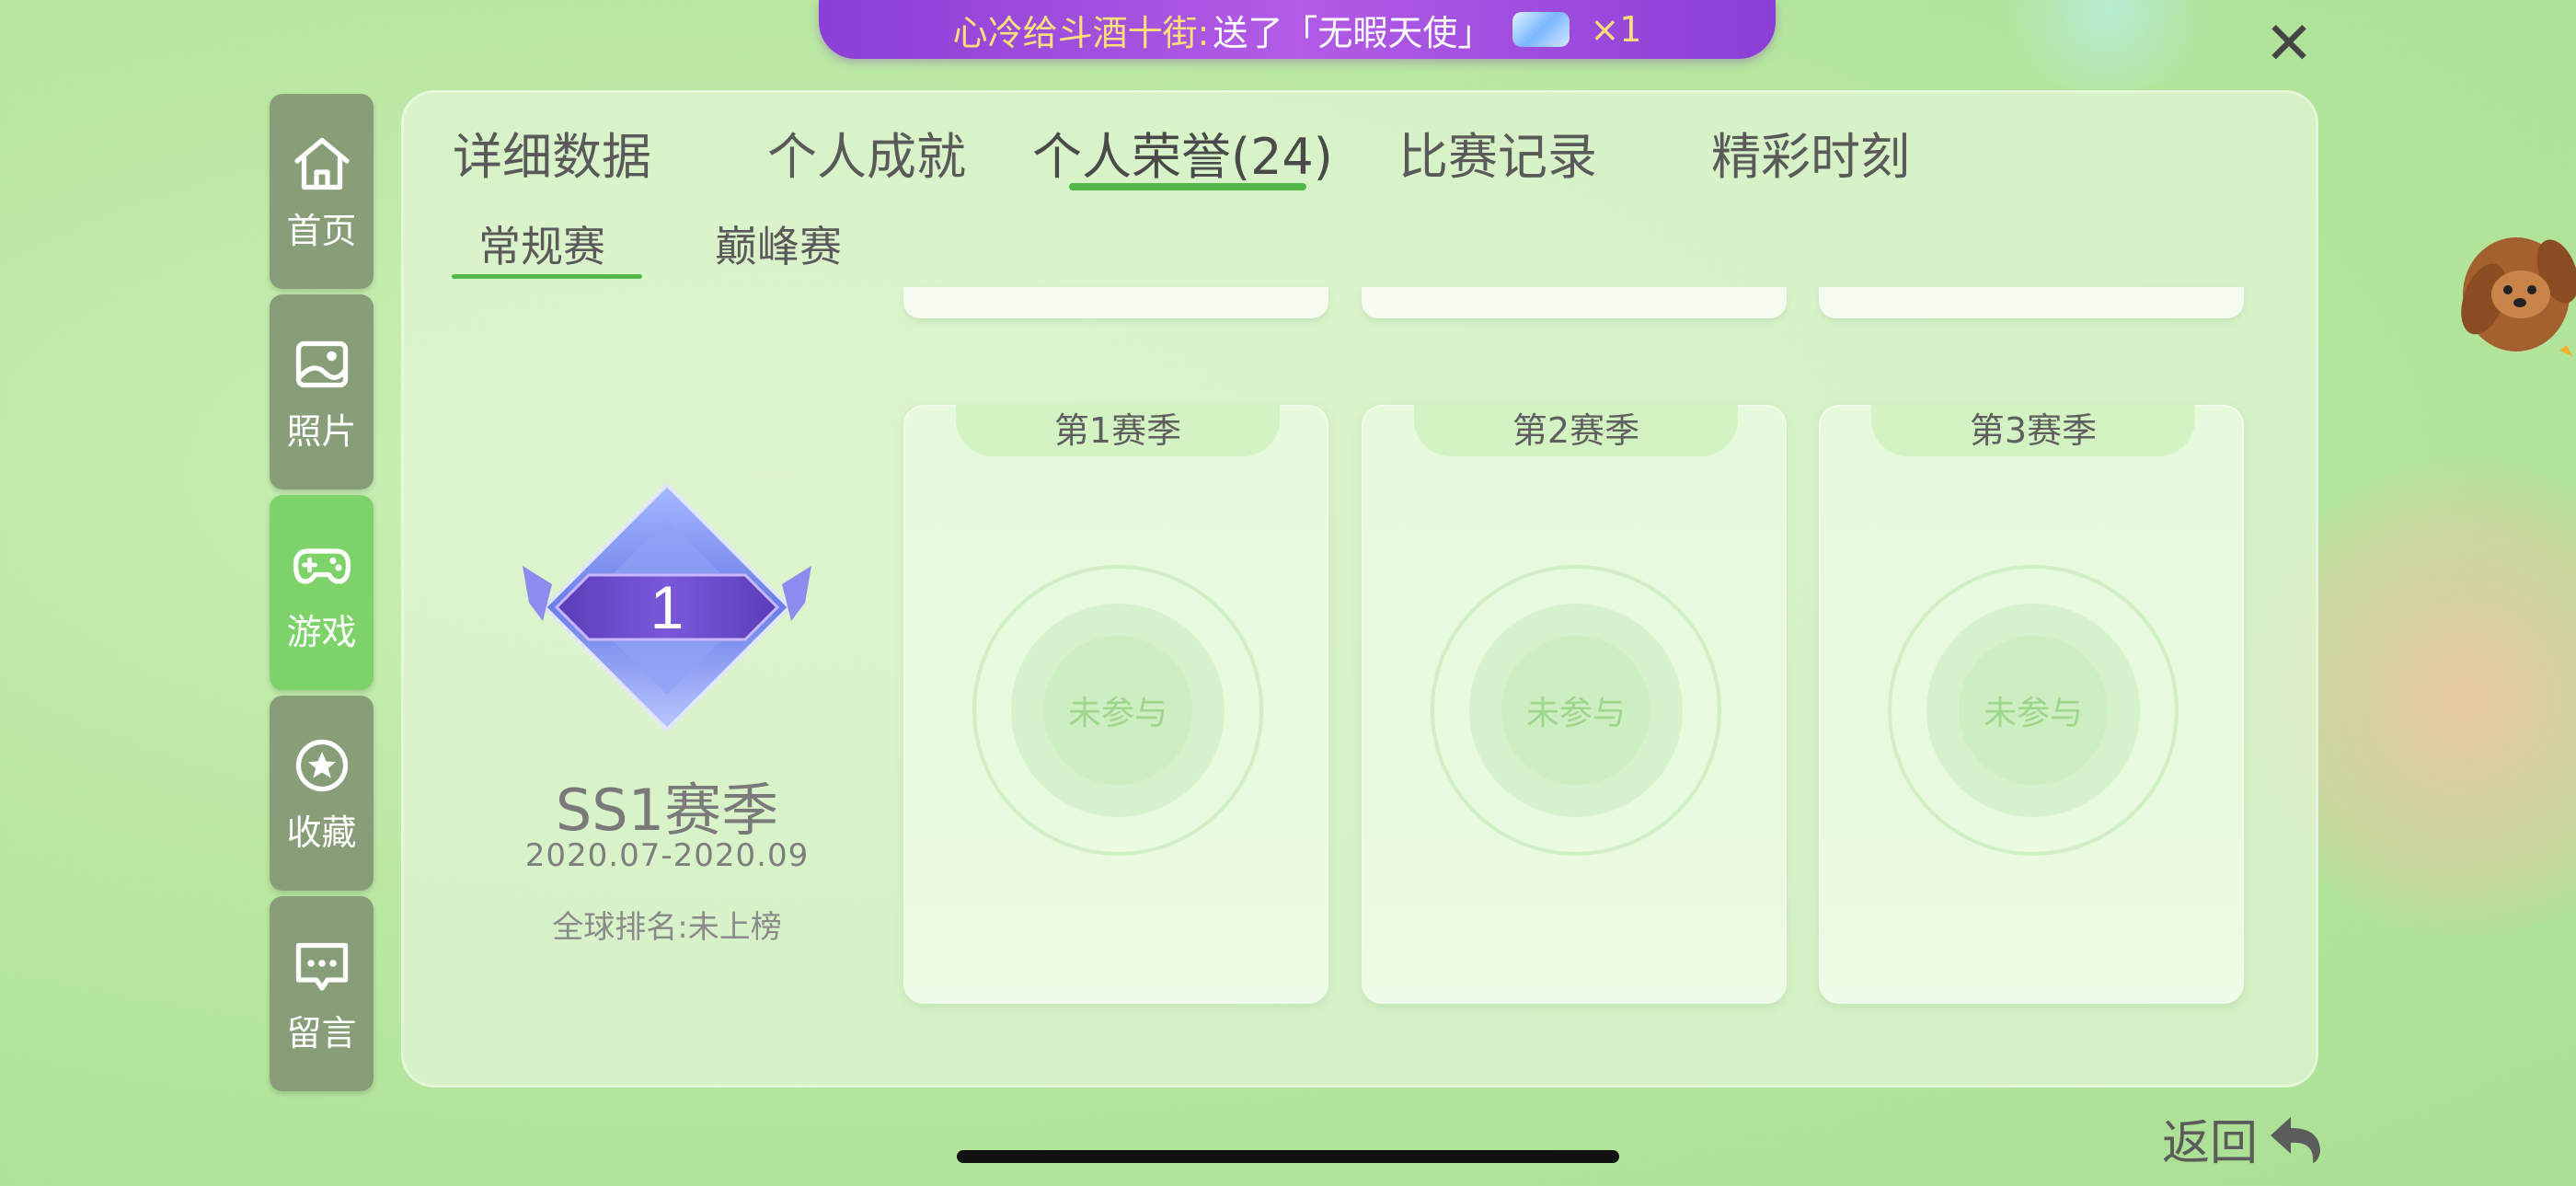 Image resolution: width=2576 pixels, height=1186 pixels. What do you see at coordinates (552, 152) in the screenshot?
I see `tab-detailed-data: 详细数据` at bounding box center [552, 152].